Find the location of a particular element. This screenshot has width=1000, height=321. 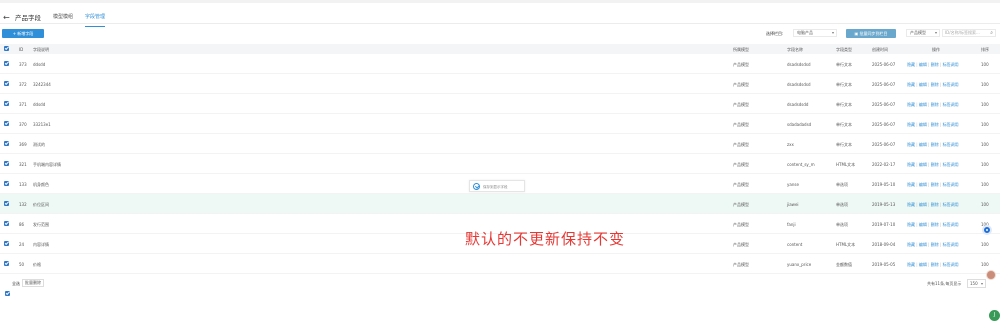

help-float-icon is located at coordinates (987, 230).